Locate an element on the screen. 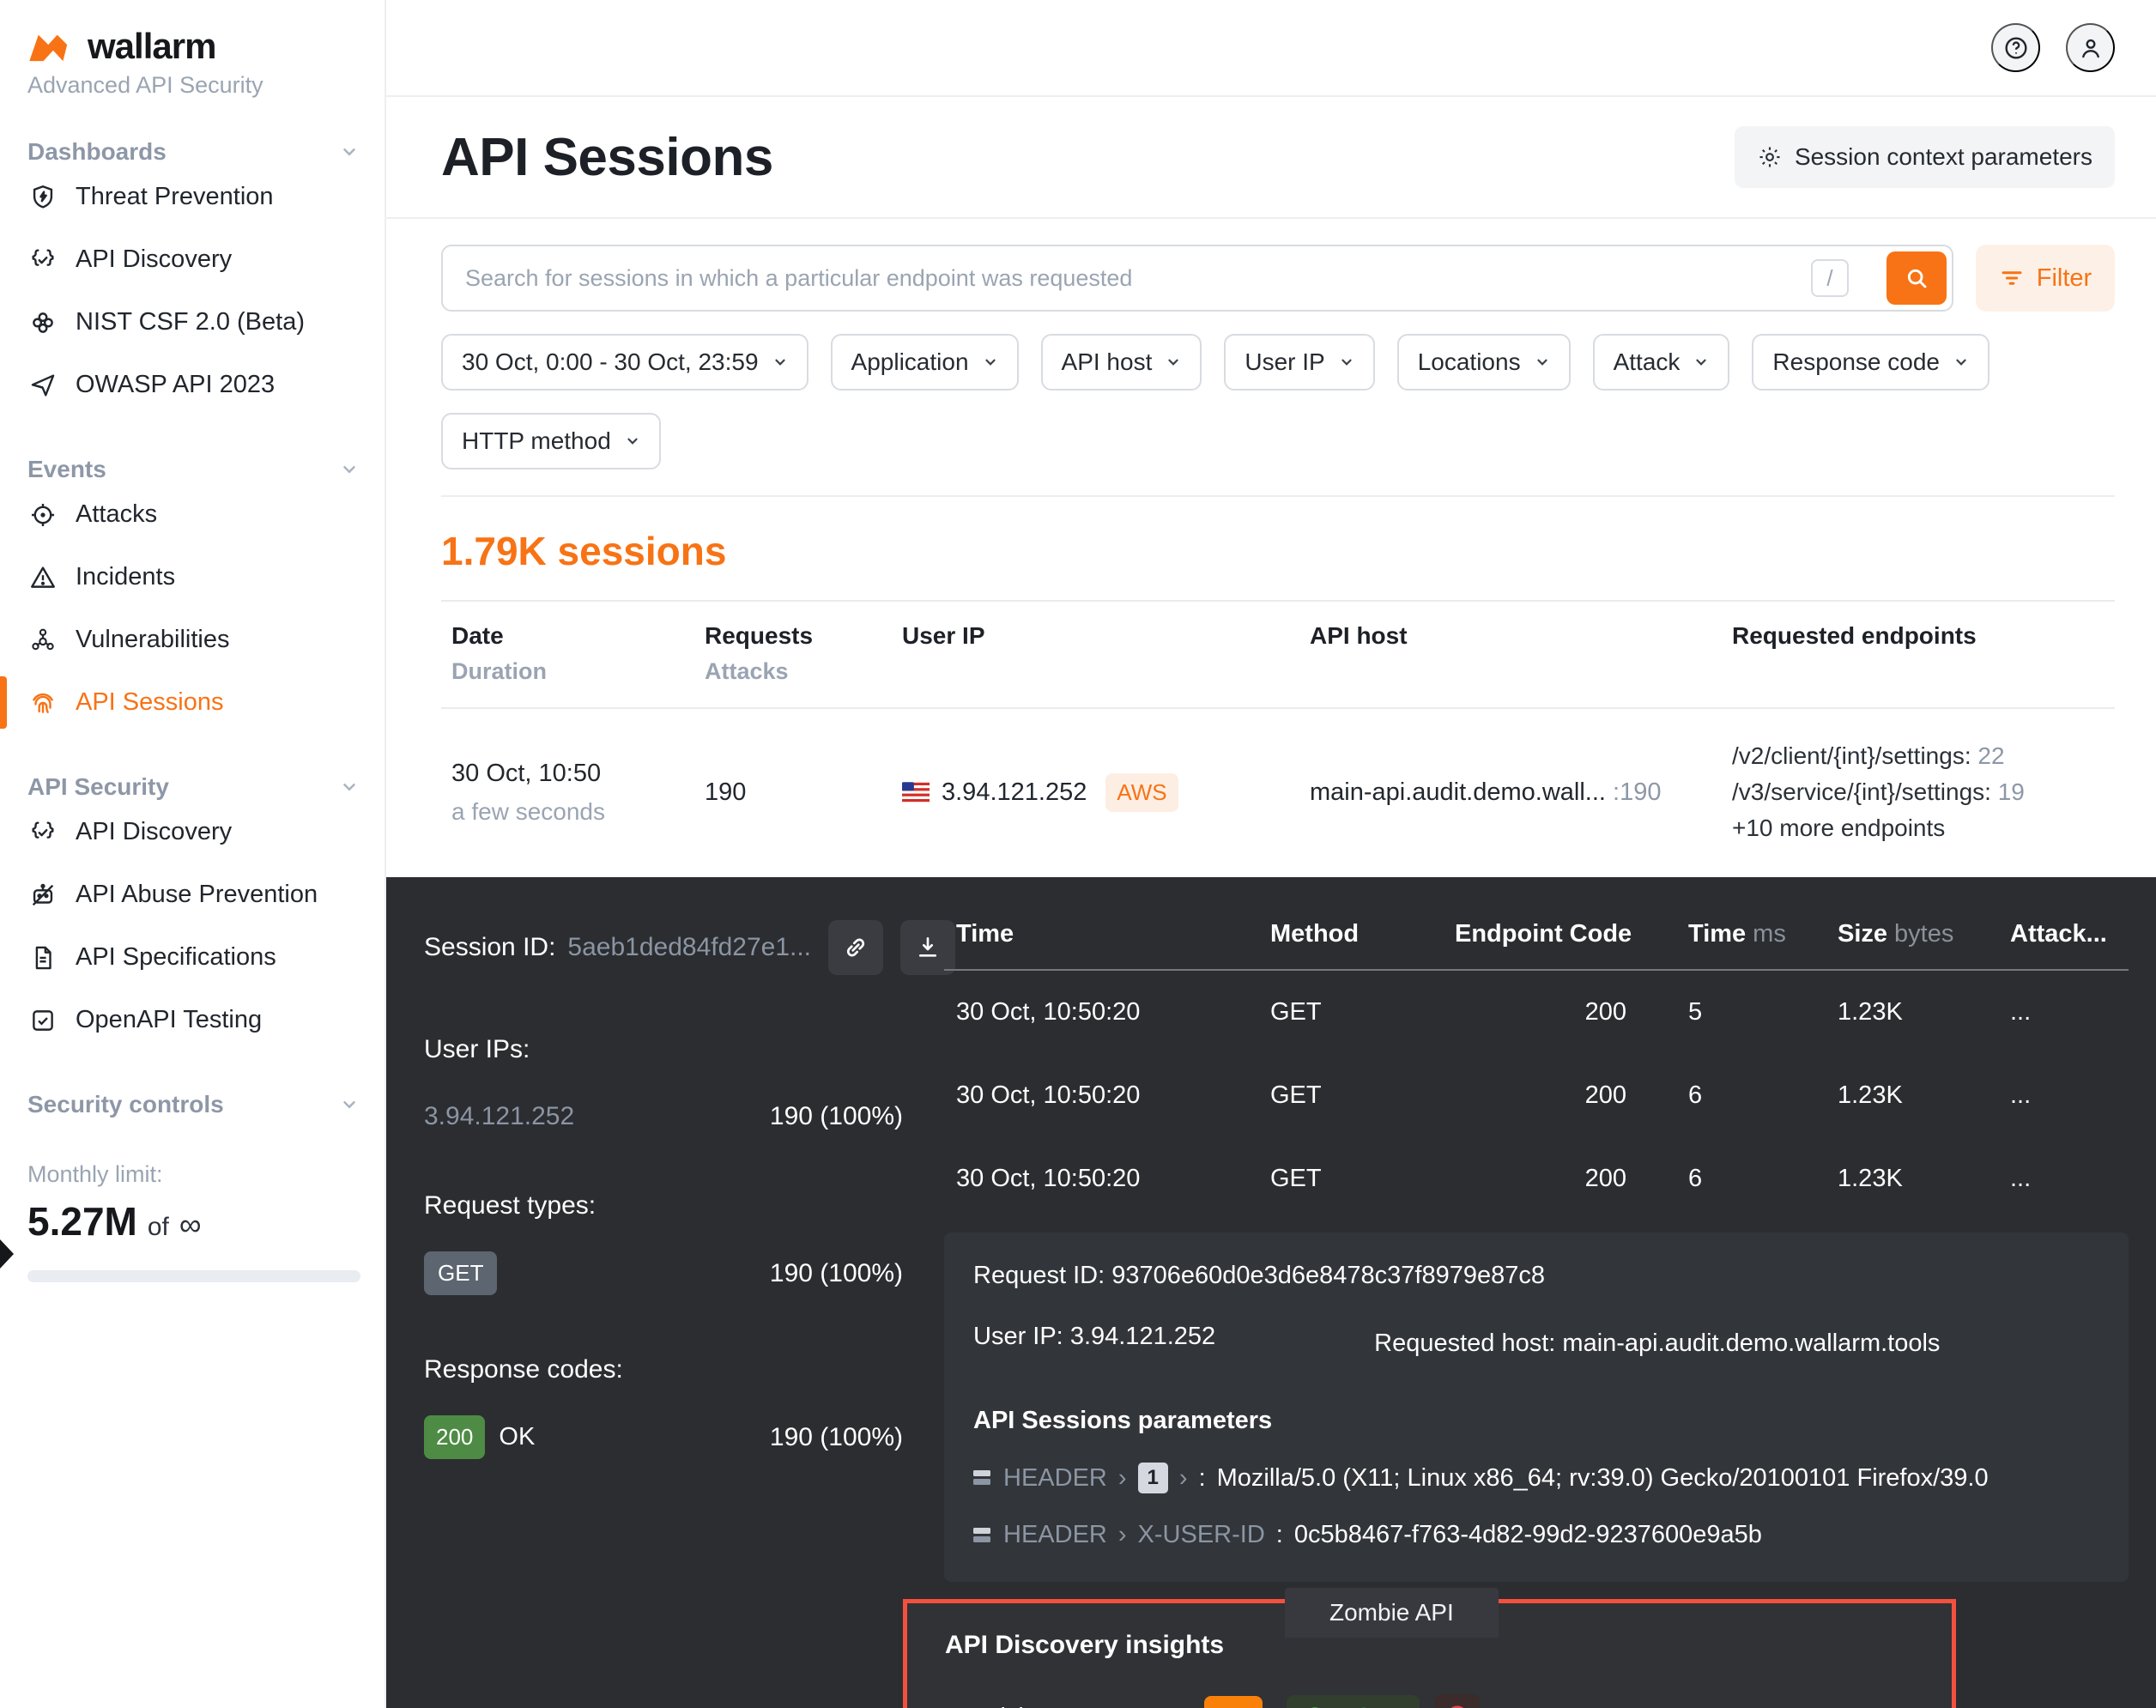  col-method: Method is located at coordinates (1315, 934).